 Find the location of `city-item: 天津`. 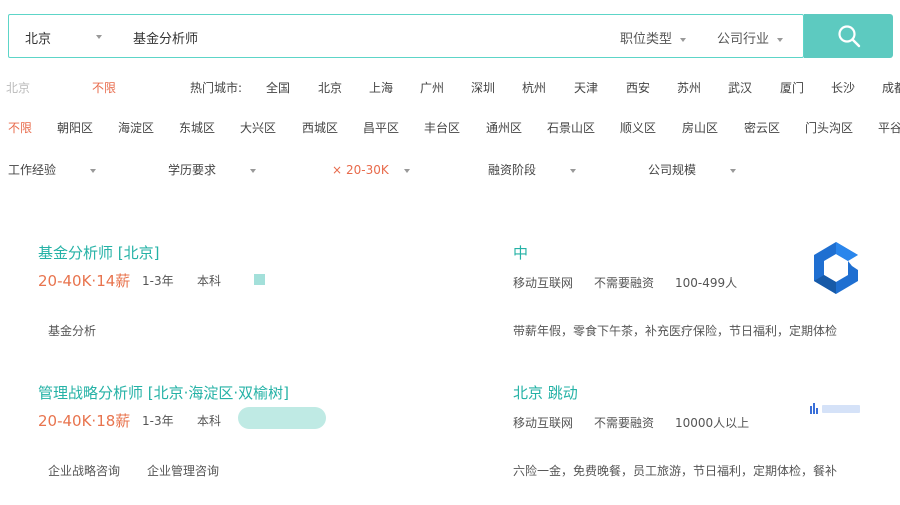

city-item: 天津 is located at coordinates (586, 88).